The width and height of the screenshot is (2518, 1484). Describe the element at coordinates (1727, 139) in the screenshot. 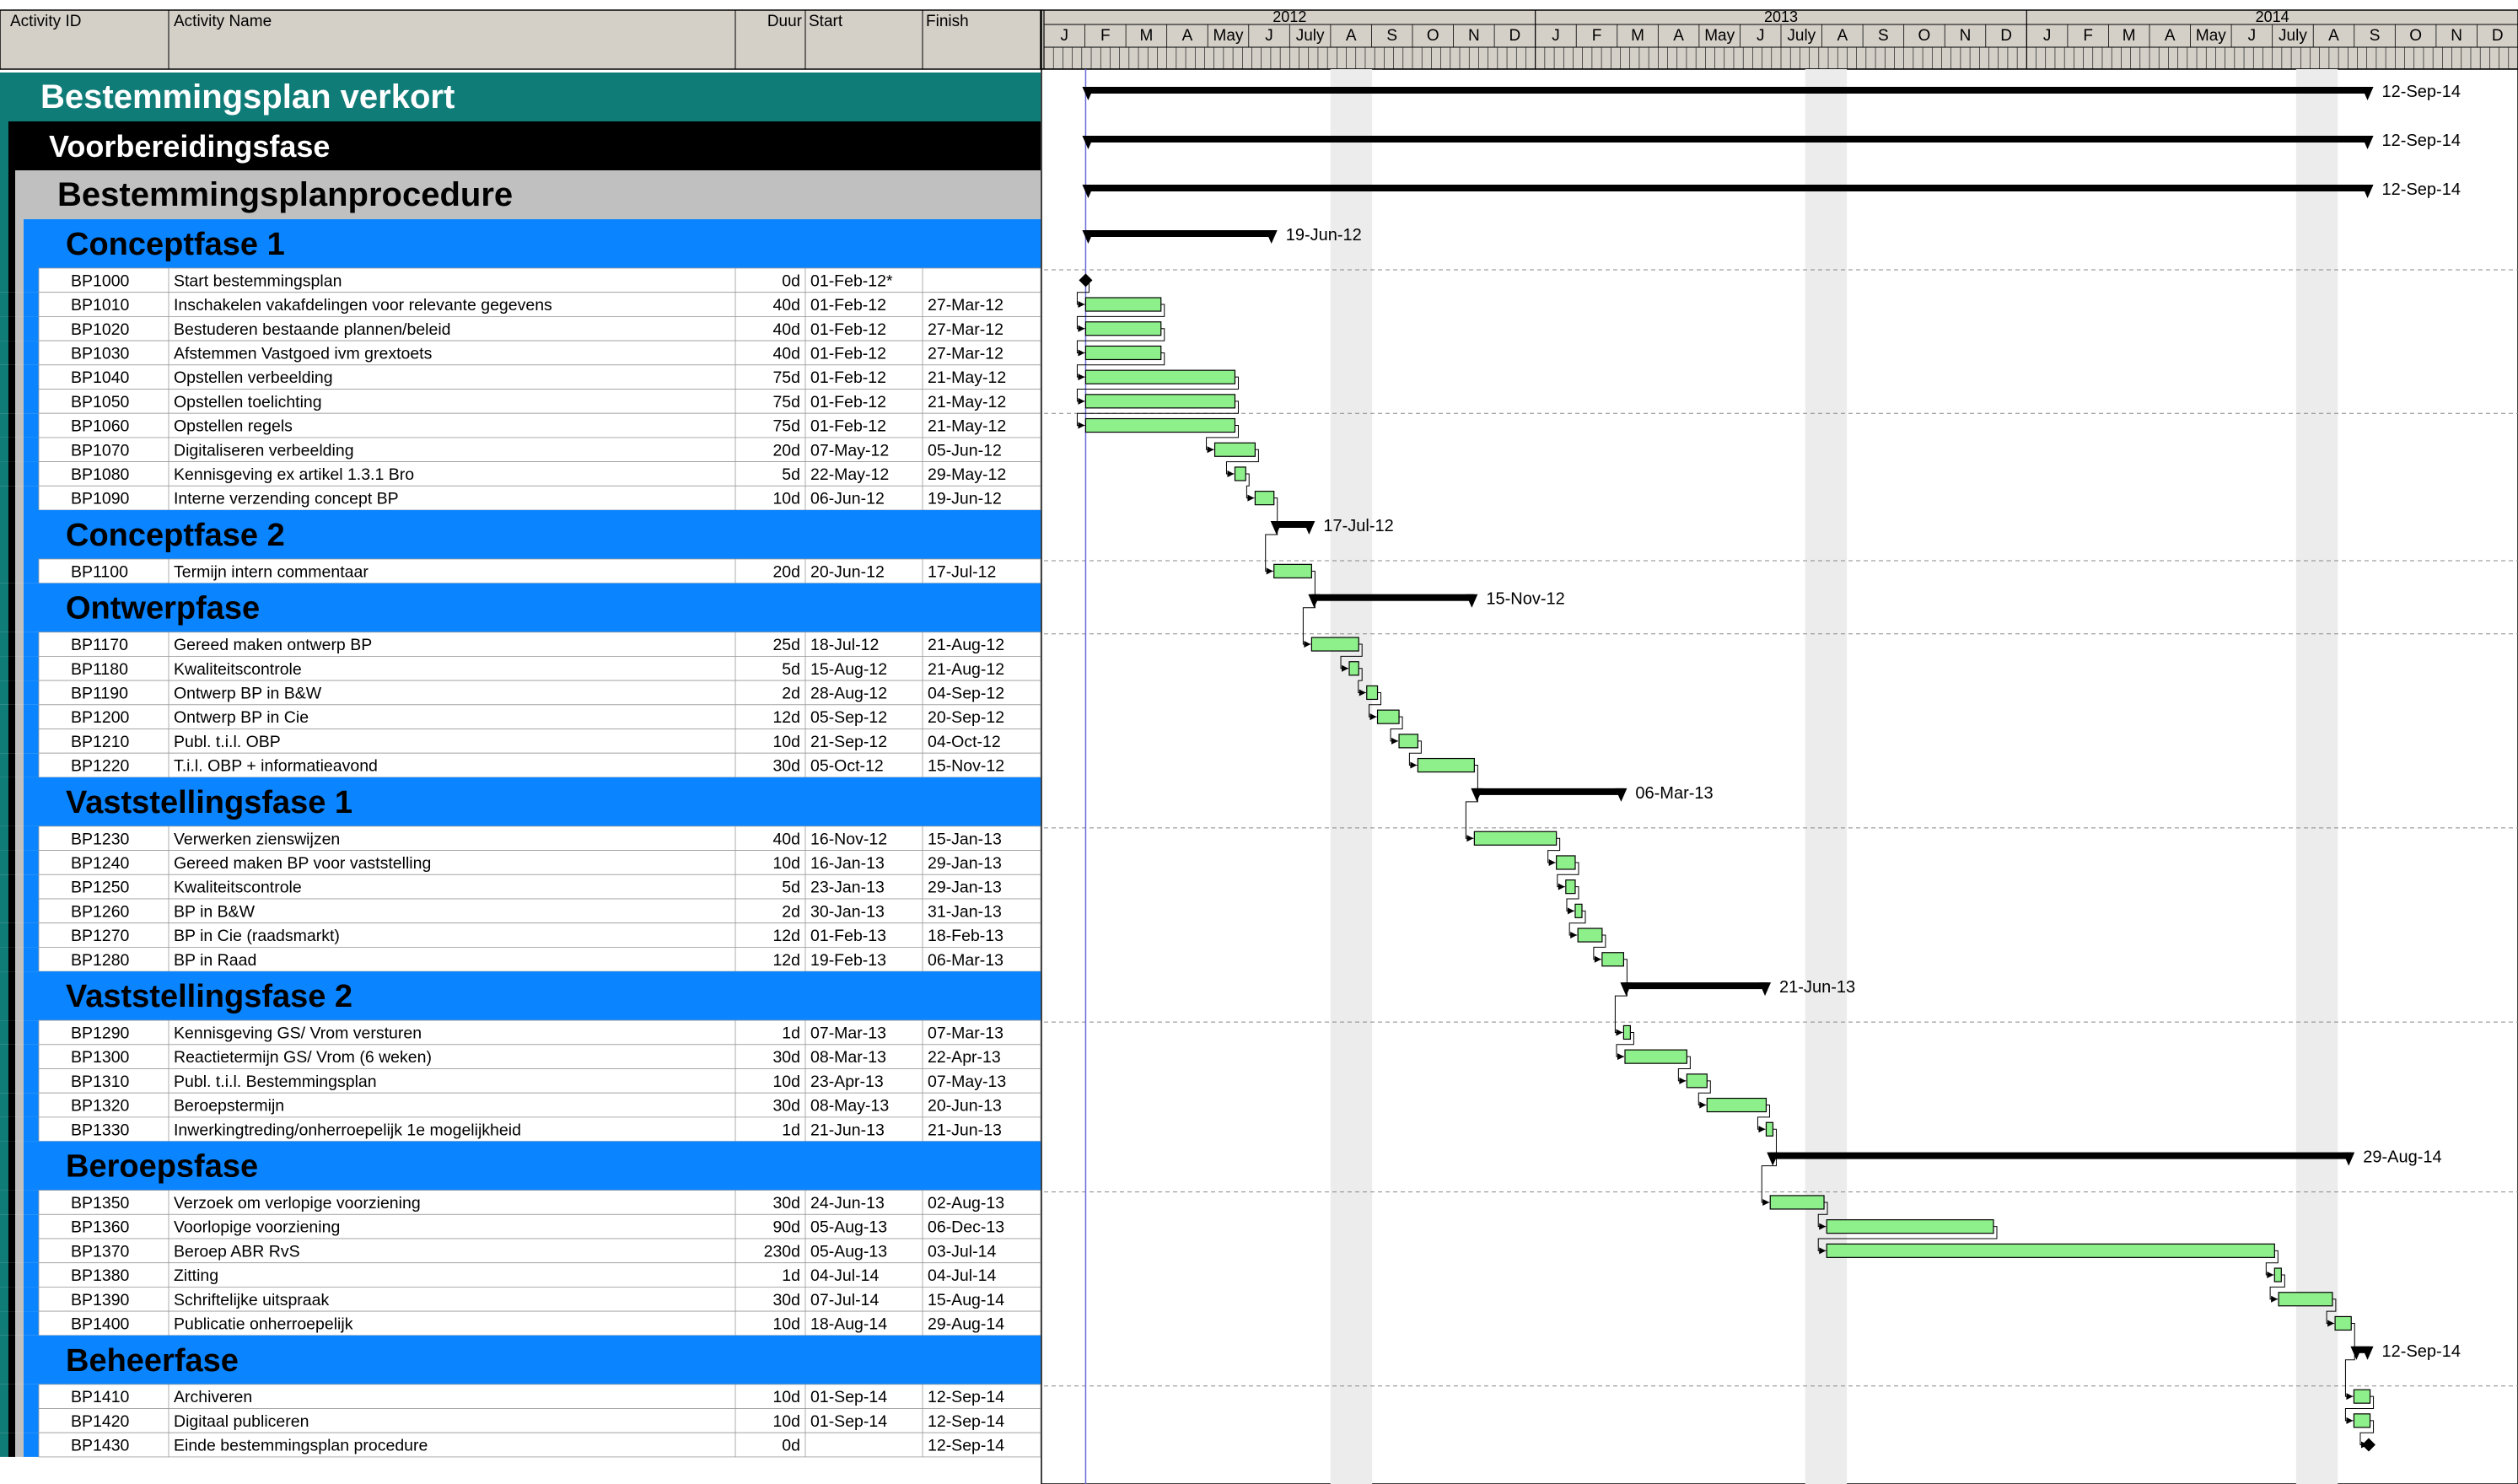

I see `summary-bar-body` at that location.